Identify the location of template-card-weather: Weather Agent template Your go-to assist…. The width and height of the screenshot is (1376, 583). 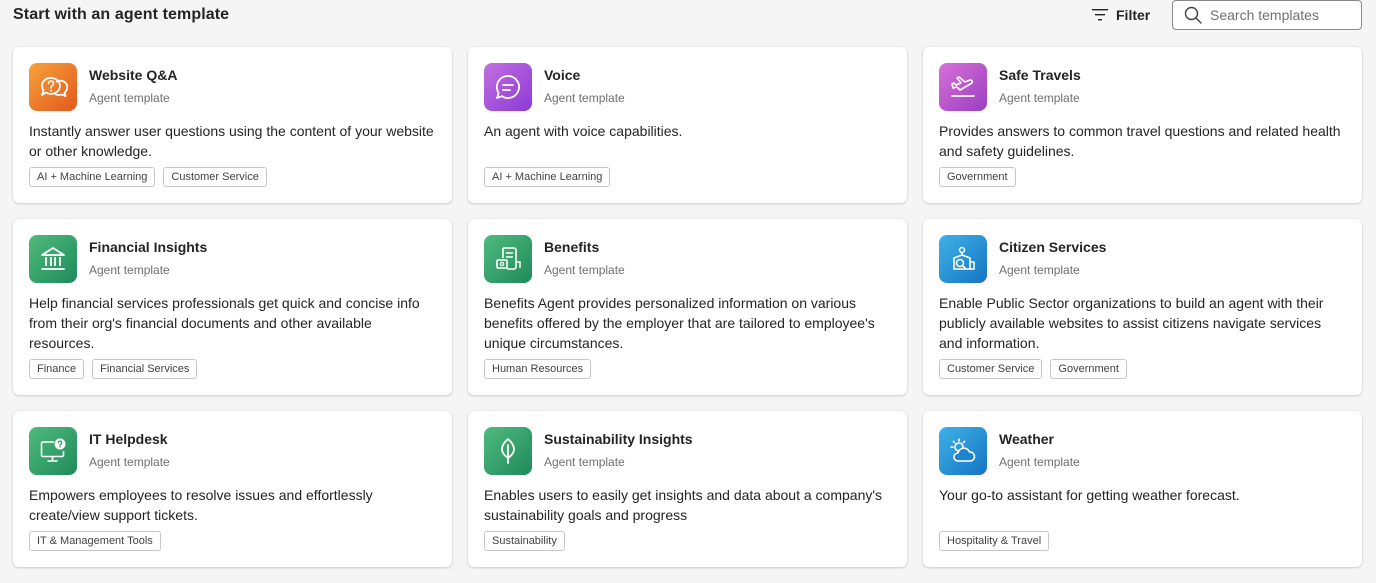
(1142, 489).